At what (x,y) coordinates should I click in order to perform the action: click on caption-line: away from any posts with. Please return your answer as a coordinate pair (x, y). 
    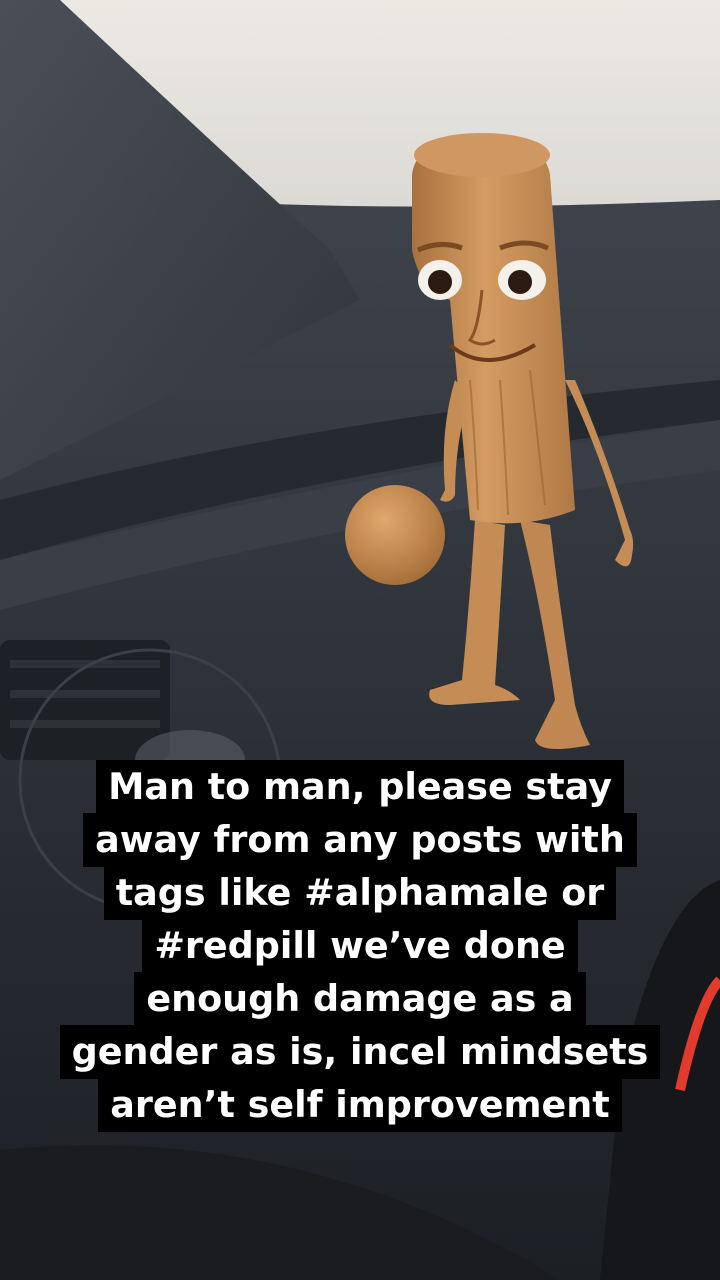
    Looking at the image, I should click on (360, 840).